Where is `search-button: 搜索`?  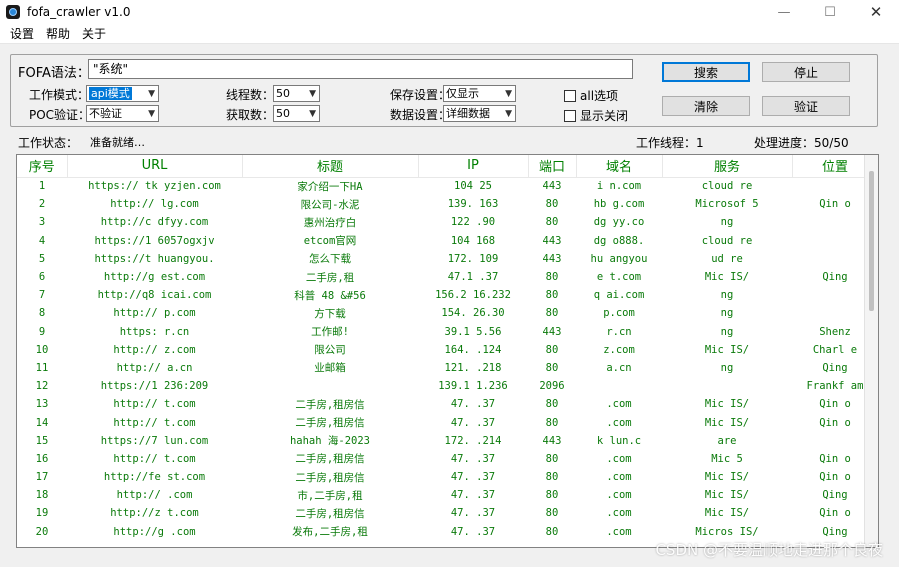
search-button: 搜索 is located at coordinates (706, 72).